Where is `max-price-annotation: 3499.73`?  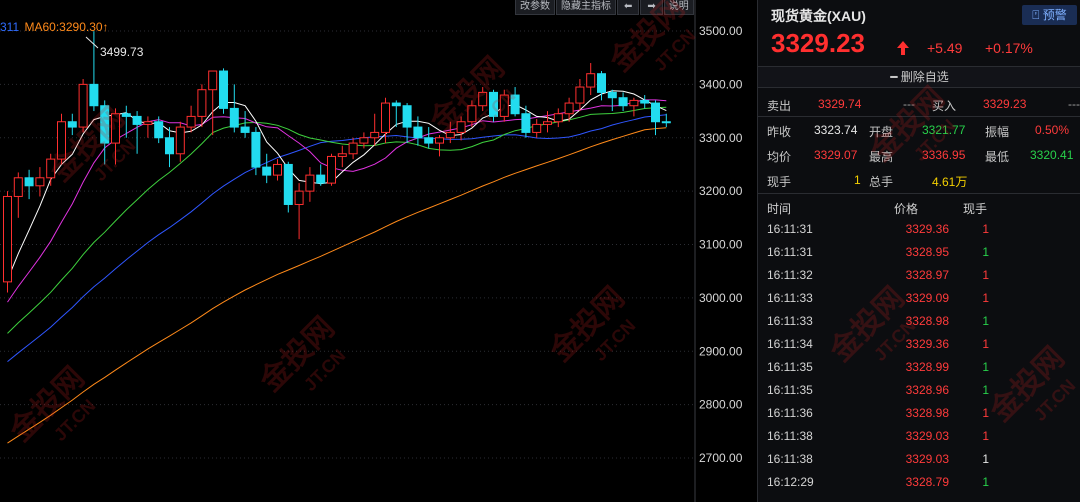 max-price-annotation: 3499.73 is located at coordinates (114, 47).